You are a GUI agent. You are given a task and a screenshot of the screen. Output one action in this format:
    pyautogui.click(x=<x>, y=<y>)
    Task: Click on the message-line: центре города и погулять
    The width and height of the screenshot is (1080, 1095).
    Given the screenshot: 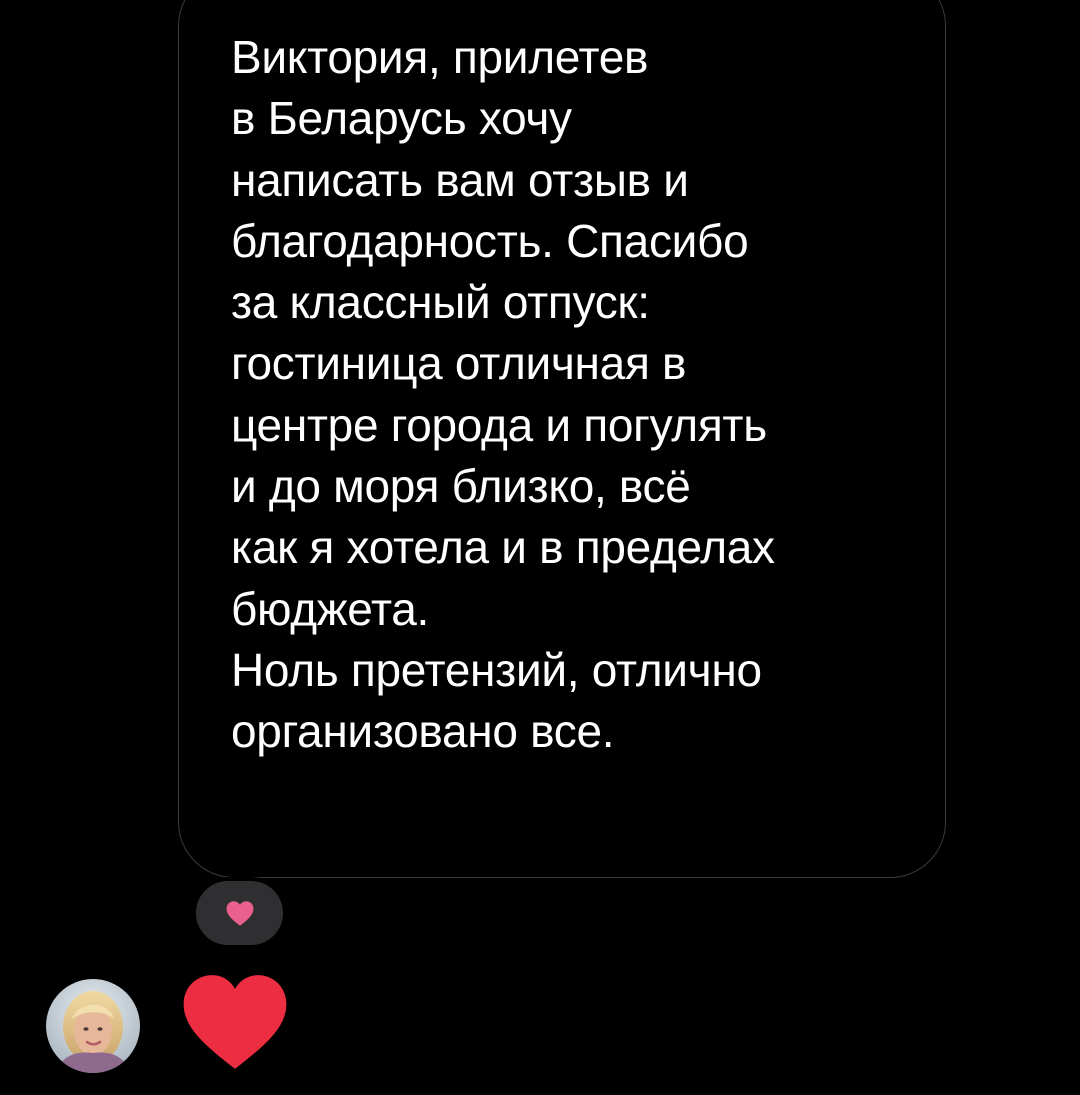 What is the action you would take?
    pyautogui.click(x=499, y=424)
    